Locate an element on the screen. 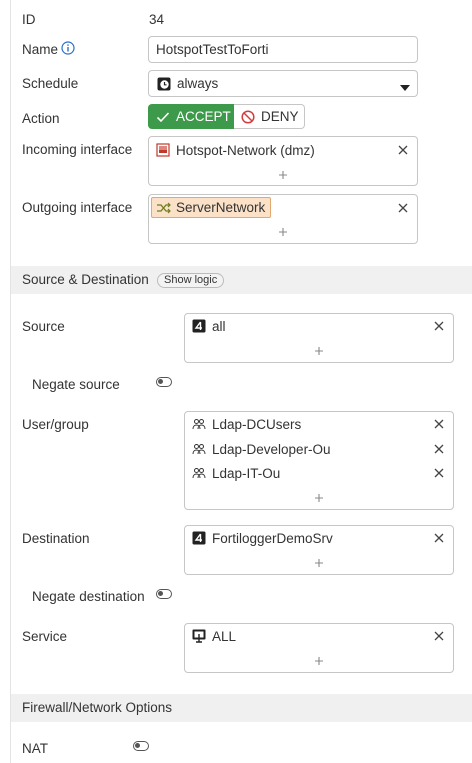  add-destination-button is located at coordinates (319, 563).